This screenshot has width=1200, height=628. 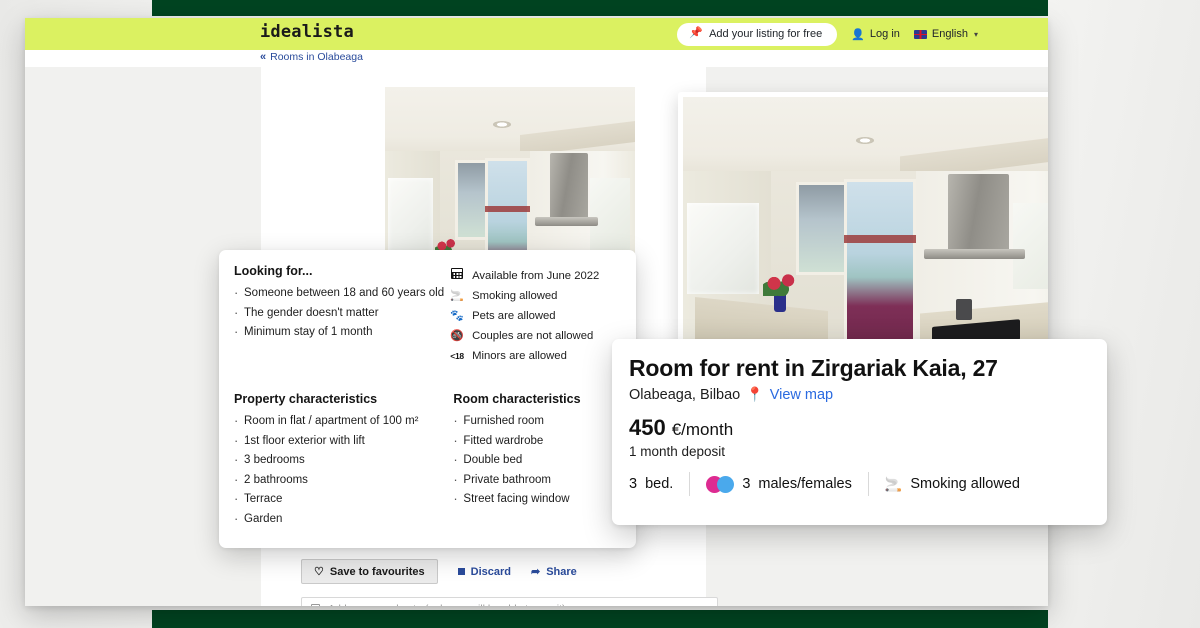 What do you see at coordinates (766, 33) in the screenshot?
I see `add-listing-label: Add your listing for free` at bounding box center [766, 33].